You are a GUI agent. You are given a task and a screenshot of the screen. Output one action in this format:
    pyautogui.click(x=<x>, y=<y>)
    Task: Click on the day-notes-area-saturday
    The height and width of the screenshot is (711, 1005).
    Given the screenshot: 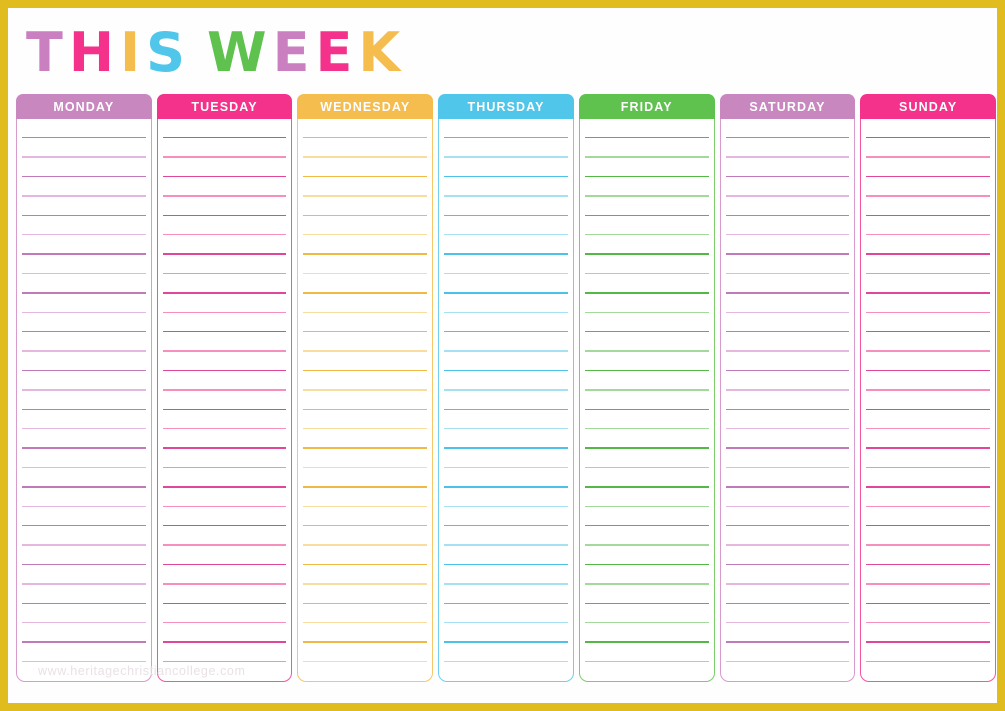 What is the action you would take?
    pyautogui.click(x=787, y=400)
    